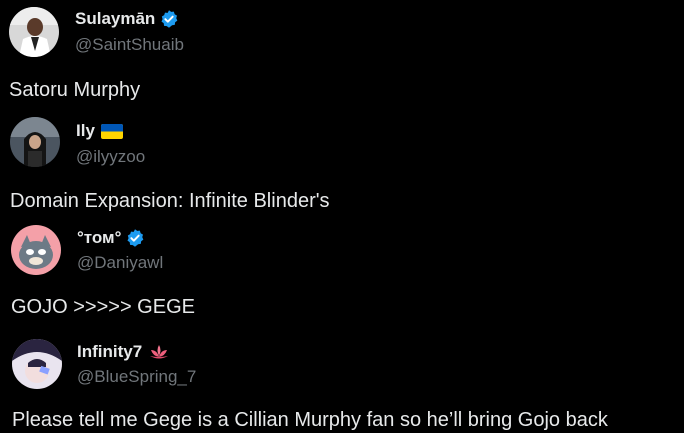  What do you see at coordinates (110, 157) in the screenshot?
I see `author-handle: @ilyyzoo` at bounding box center [110, 157].